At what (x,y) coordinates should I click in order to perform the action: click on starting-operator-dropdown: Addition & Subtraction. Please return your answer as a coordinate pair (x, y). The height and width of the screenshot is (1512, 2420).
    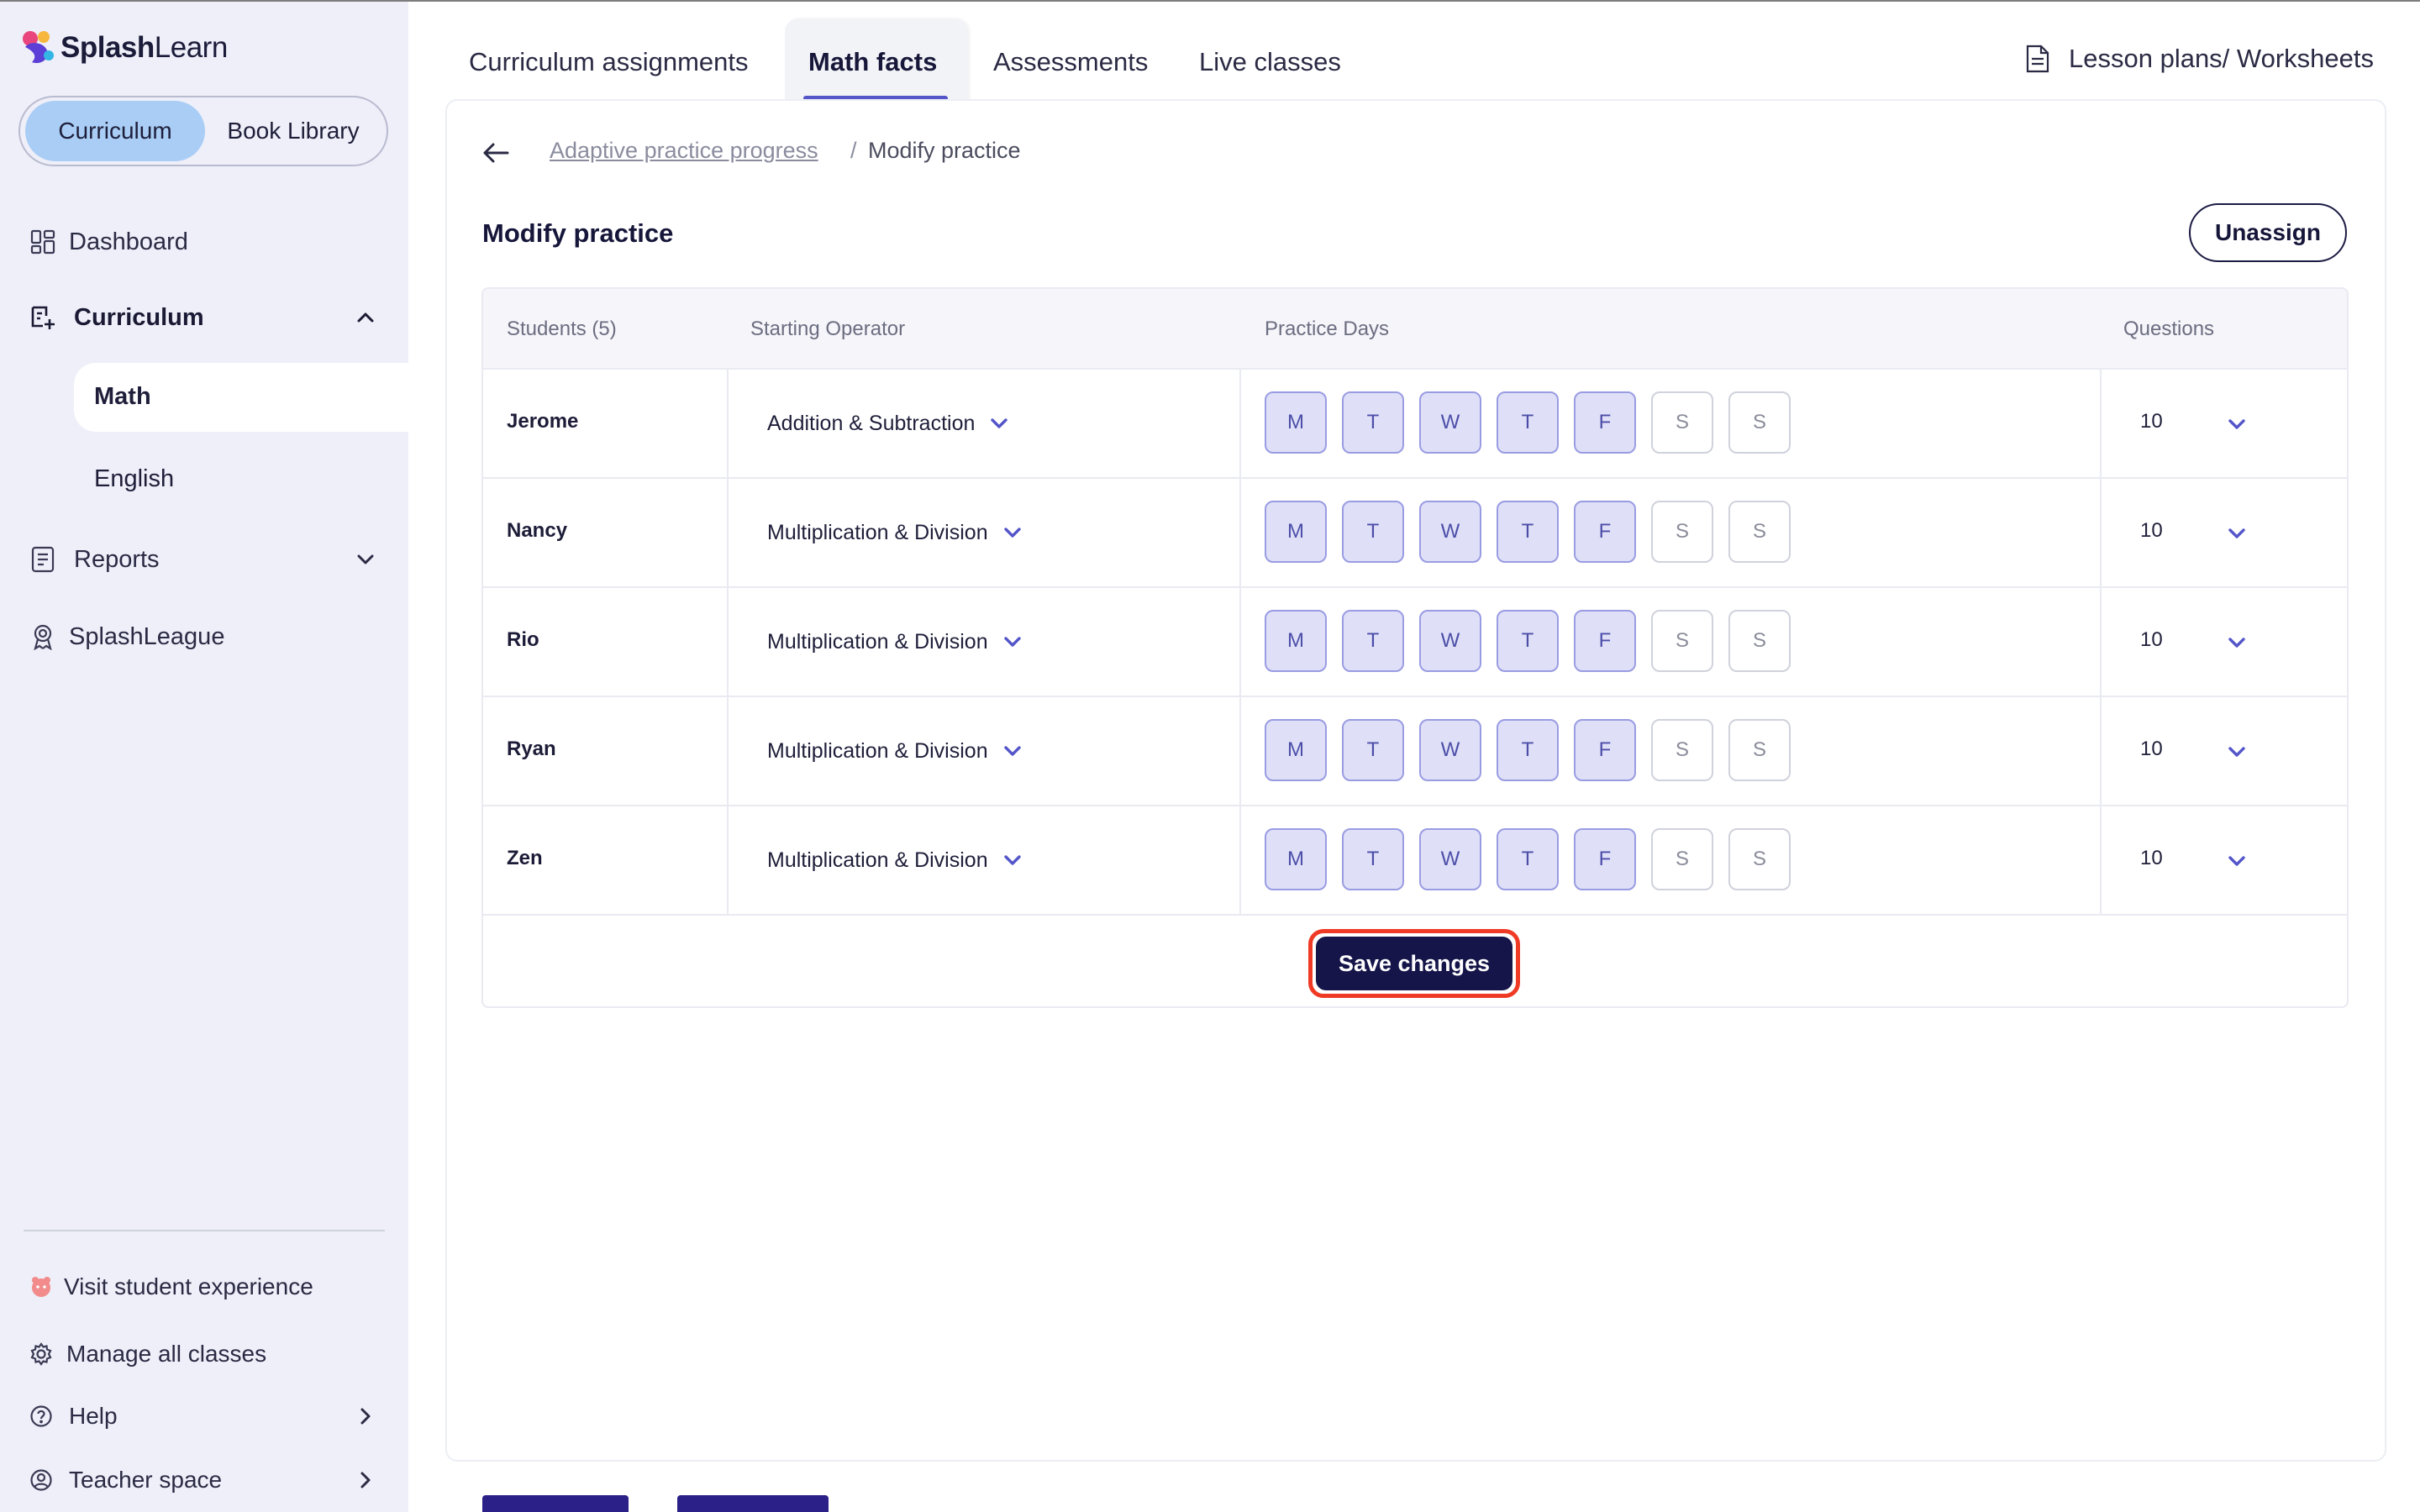
    Looking at the image, I should click on (890, 423).